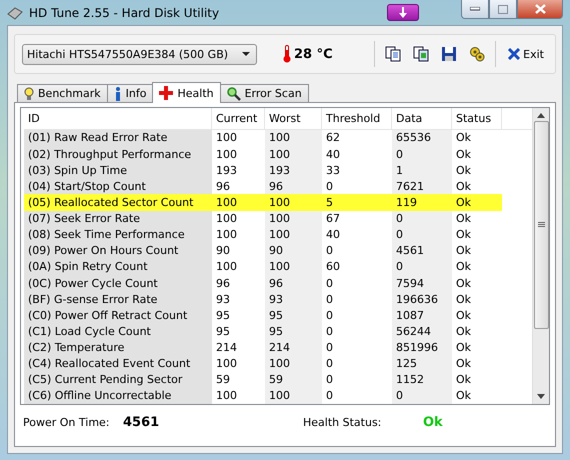 This screenshot has width=570, height=460. What do you see at coordinates (422, 283) in the screenshot?
I see `table-cell: 7594` at bounding box center [422, 283].